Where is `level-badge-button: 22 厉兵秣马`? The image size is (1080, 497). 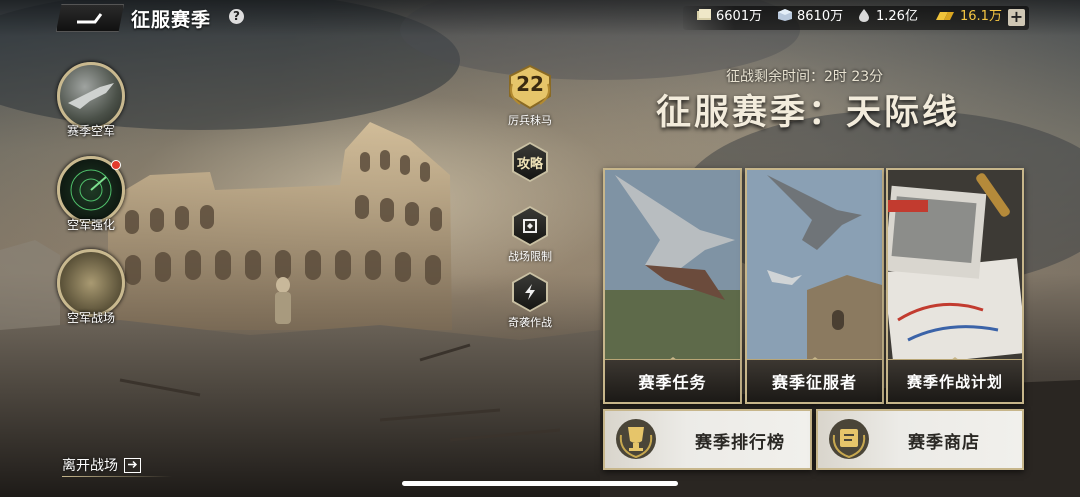 level-badge-button: 22 厉兵秣马 is located at coordinates (530, 96).